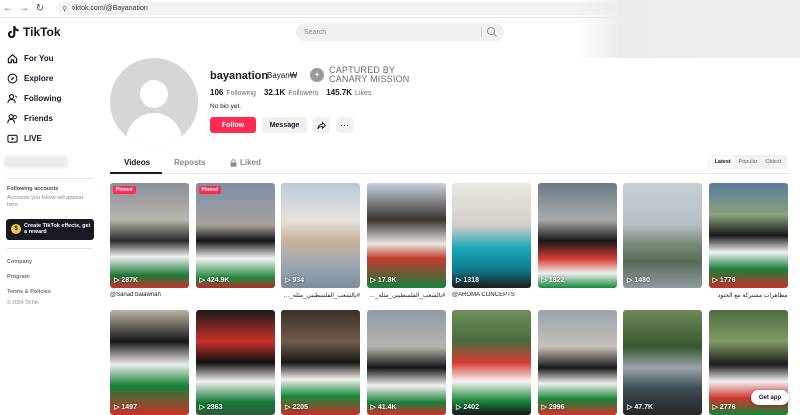 This screenshot has width=800, height=415. I want to click on tiktok-logo: TikTok, so click(34, 32).